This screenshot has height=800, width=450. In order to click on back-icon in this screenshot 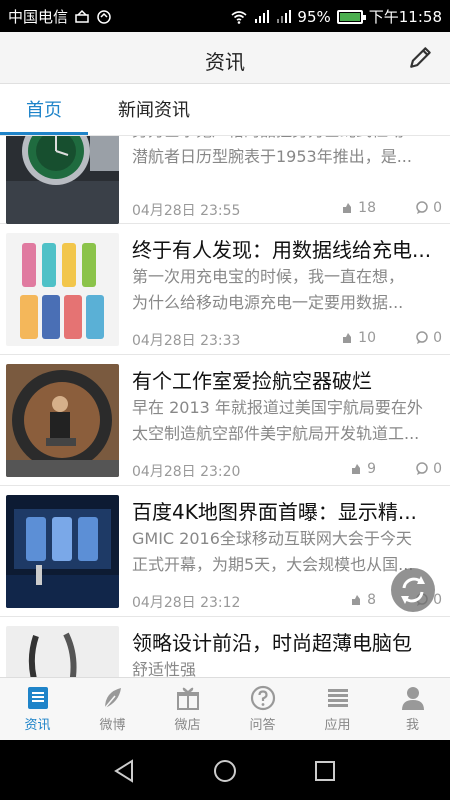, I will do `click(125, 771)`.